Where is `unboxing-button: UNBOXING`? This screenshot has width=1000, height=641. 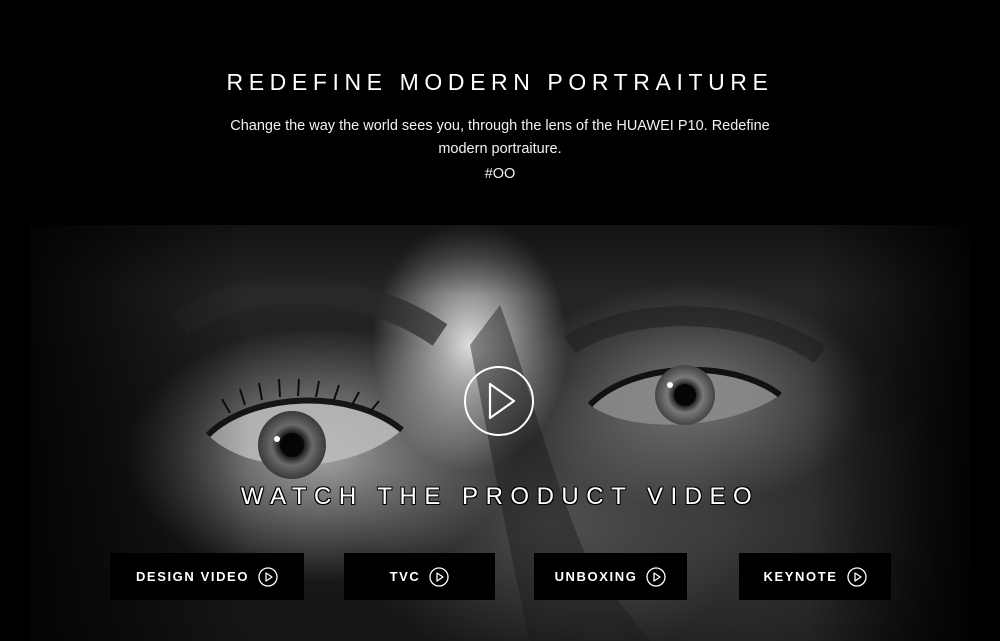
unboxing-button: UNBOXING is located at coordinates (610, 576).